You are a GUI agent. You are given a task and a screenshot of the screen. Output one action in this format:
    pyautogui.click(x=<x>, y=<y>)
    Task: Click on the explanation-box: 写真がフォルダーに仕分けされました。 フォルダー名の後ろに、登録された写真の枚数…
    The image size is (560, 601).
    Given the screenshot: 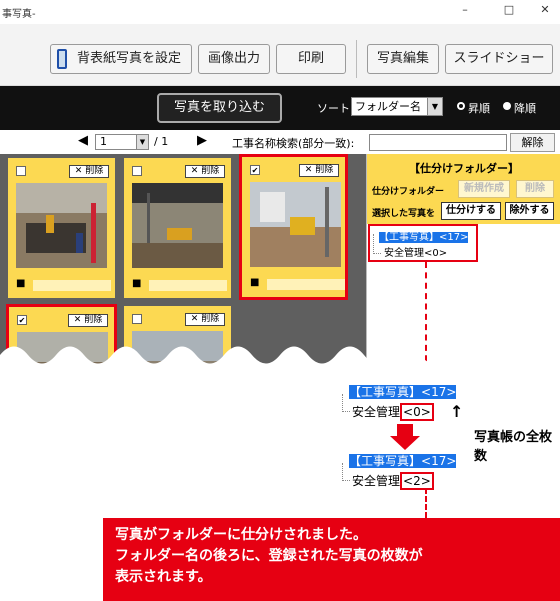 What is the action you would take?
    pyautogui.click(x=331, y=559)
    